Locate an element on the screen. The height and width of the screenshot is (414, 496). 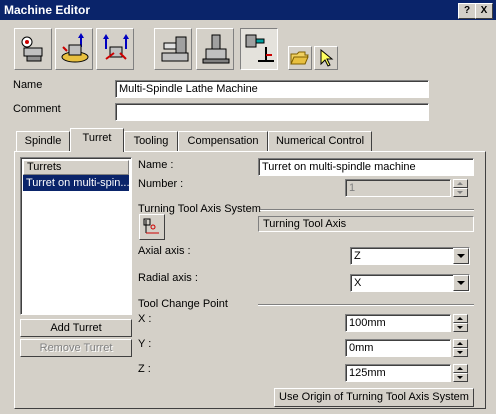
title-bar: Machine Editor ? X is located at coordinates (248, 10).